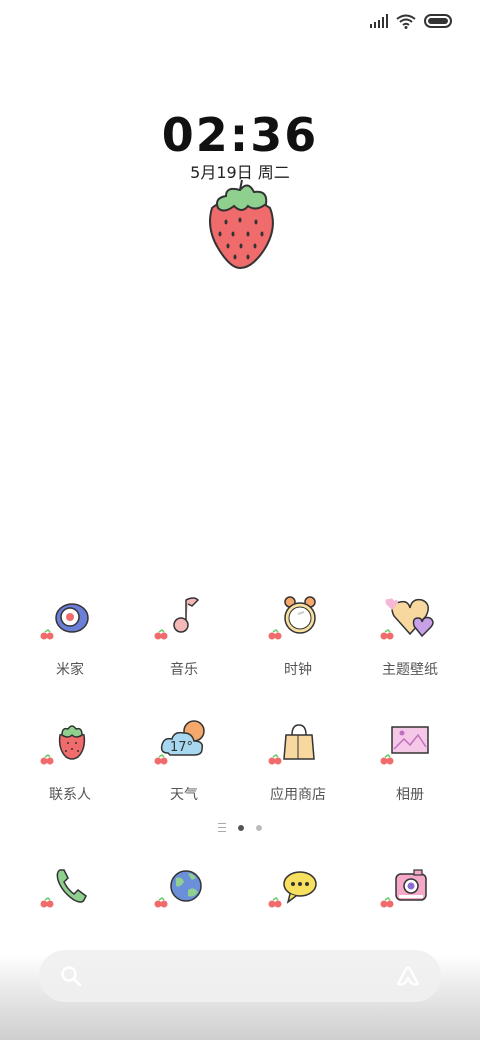 This screenshot has width=480, height=1040. Describe the element at coordinates (63, 888) in the screenshot. I see `phone-icon` at that location.